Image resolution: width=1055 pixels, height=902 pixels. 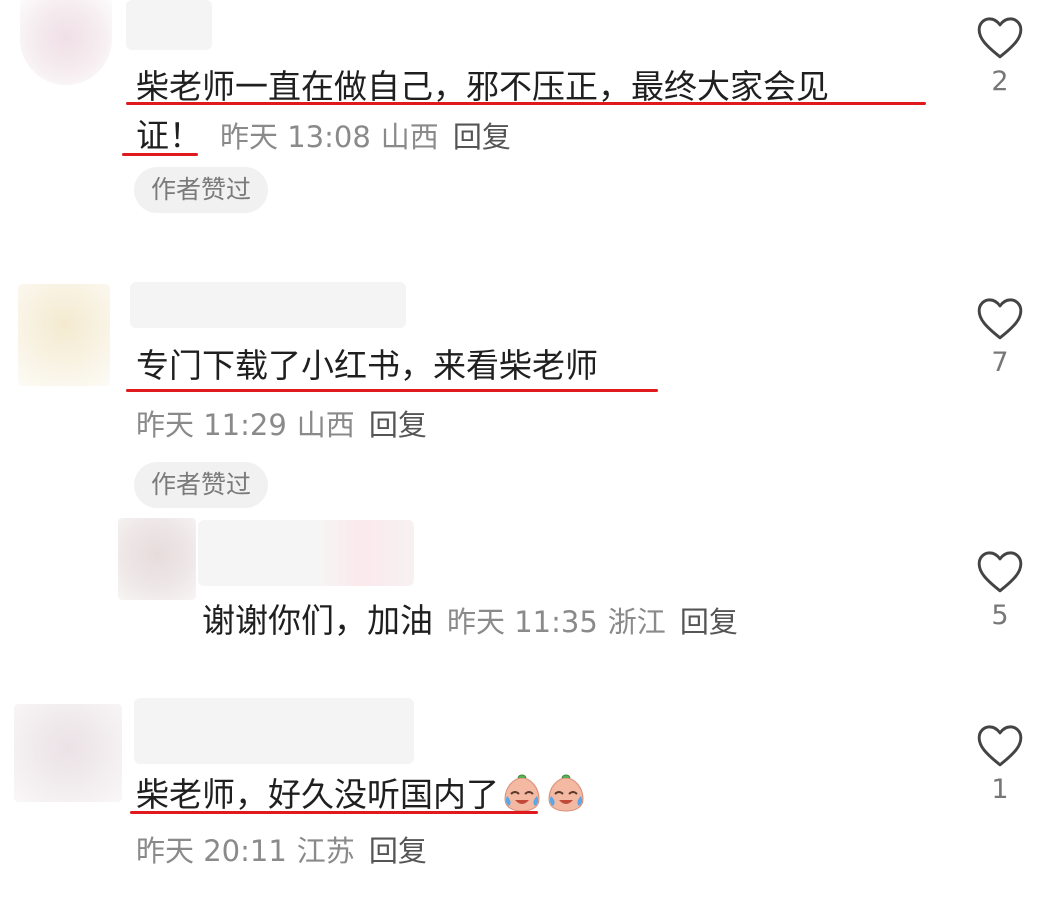 What do you see at coordinates (361, 799) in the screenshot?
I see `comment-text: 柴老师，好久没听国内了` at bounding box center [361, 799].